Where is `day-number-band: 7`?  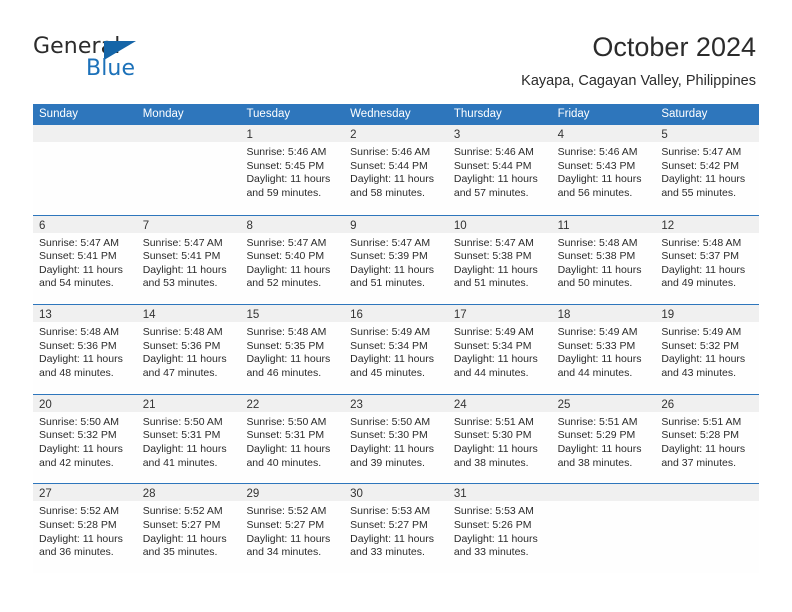 day-number-band: 7 is located at coordinates (188, 224).